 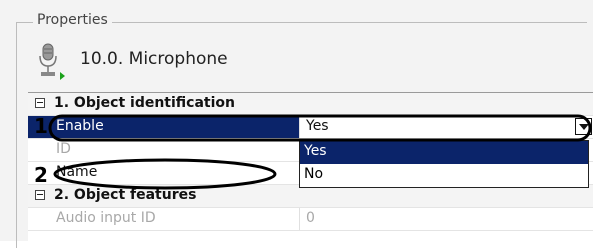 I want to click on annotation-outline-name, so click(x=165, y=174).